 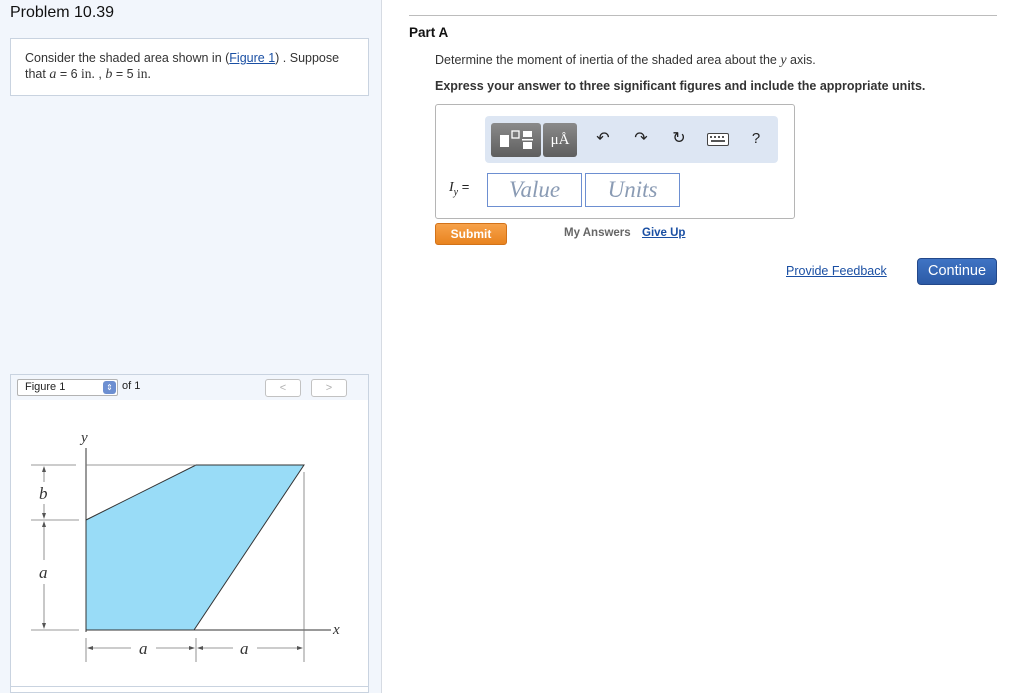 I want to click on templates-button, so click(x=516, y=140).